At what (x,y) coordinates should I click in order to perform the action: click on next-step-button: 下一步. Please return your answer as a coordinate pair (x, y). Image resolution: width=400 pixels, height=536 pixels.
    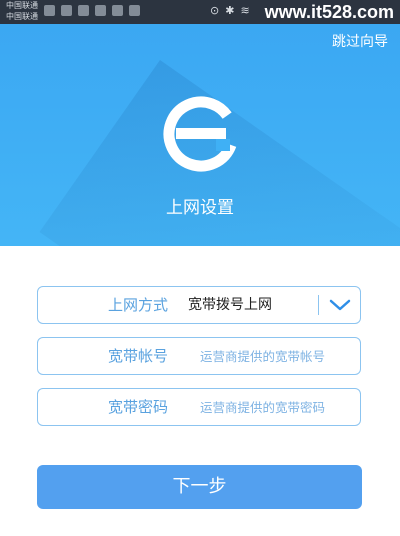
    Looking at the image, I should click on (199, 487).